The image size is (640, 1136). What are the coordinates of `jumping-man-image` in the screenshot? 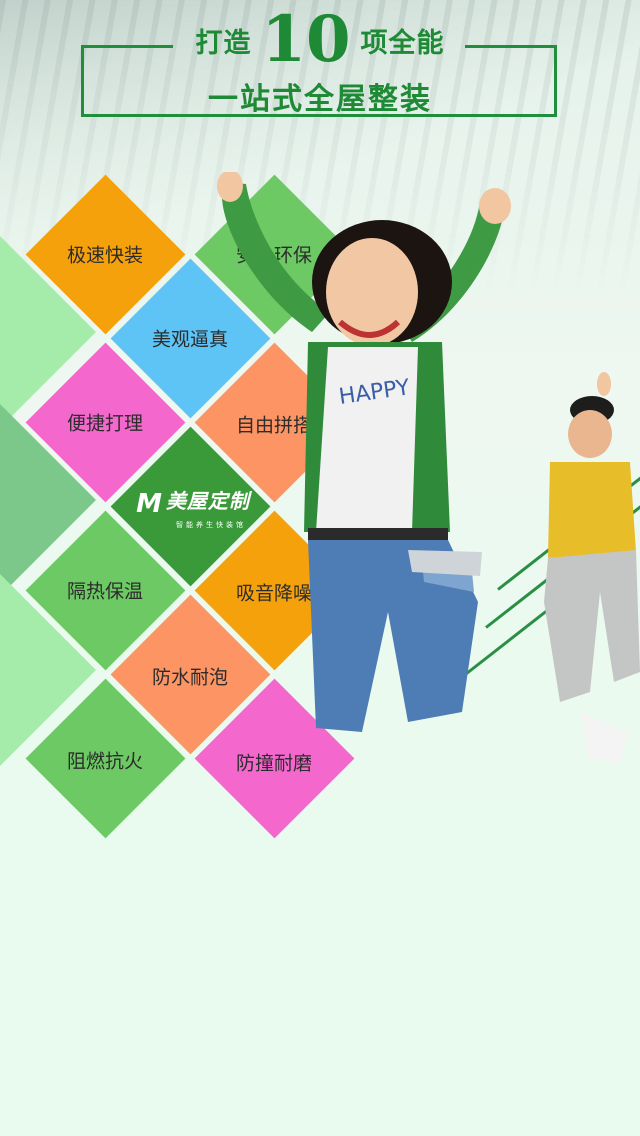 It's located at (592, 568).